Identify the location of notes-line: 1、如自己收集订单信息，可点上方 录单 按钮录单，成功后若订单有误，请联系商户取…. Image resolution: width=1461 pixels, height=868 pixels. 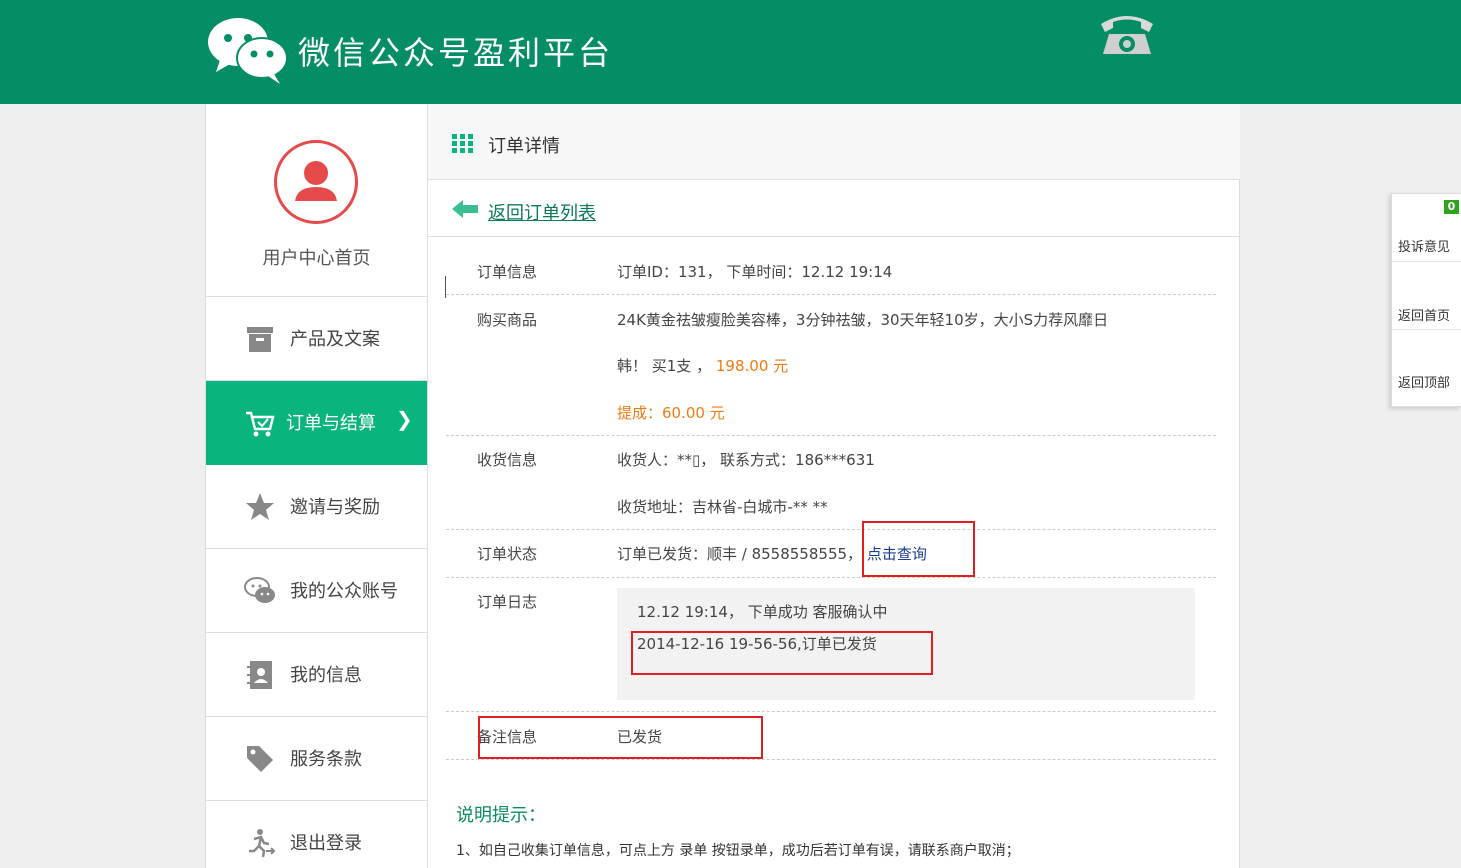
(738, 851).